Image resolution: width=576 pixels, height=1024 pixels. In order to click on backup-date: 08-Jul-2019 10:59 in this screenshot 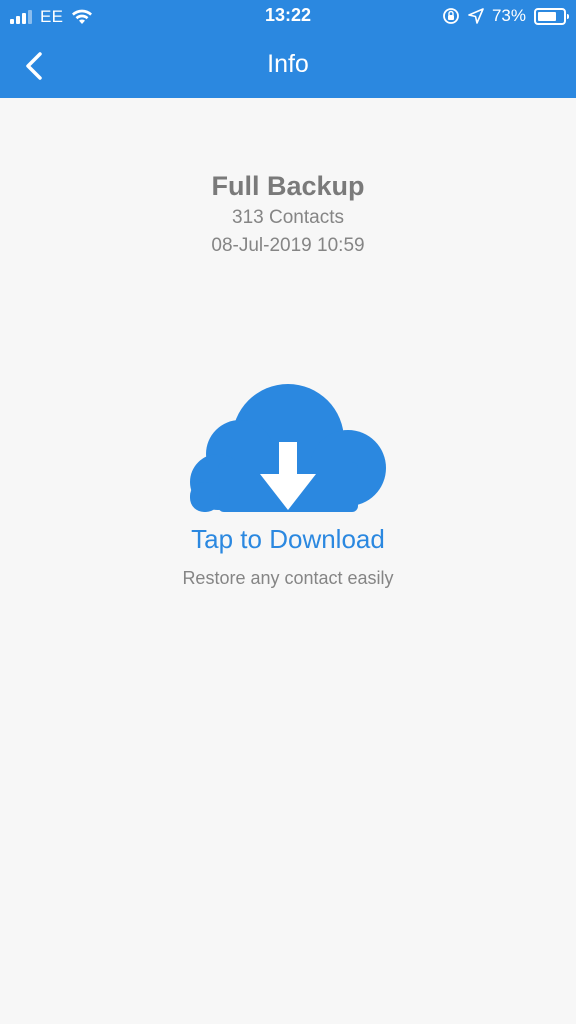, I will do `click(288, 245)`.